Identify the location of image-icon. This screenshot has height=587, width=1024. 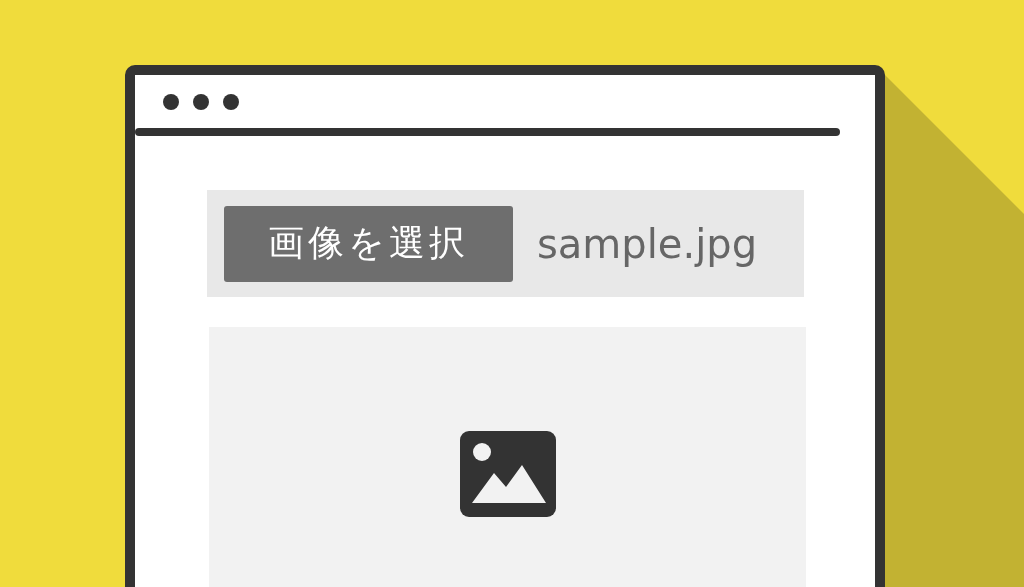
(507, 474).